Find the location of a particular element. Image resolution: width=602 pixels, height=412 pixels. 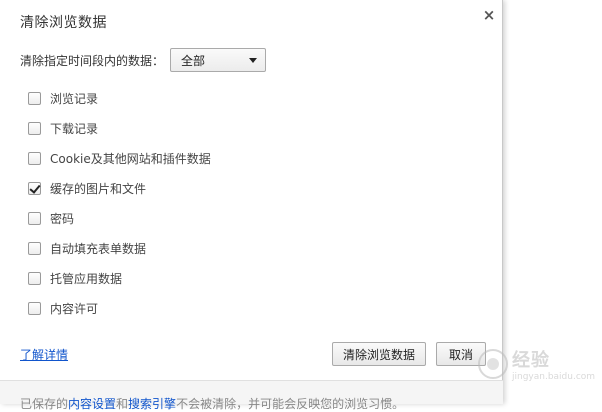

dialog-title: 清除浏览数据 is located at coordinates (63, 23).